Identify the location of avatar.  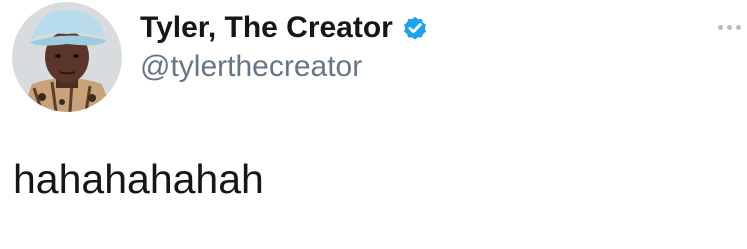
(67, 57).